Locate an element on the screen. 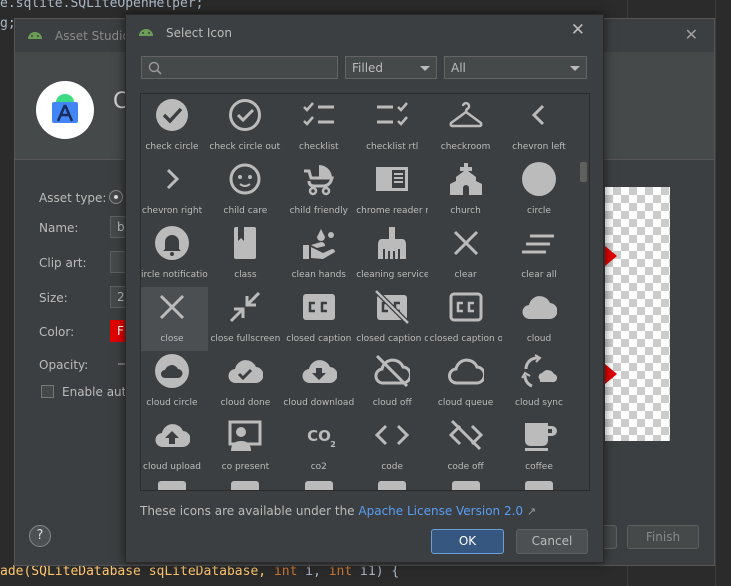 This screenshot has height=586, width=731. cloud-off-icon is located at coordinates (392, 371).